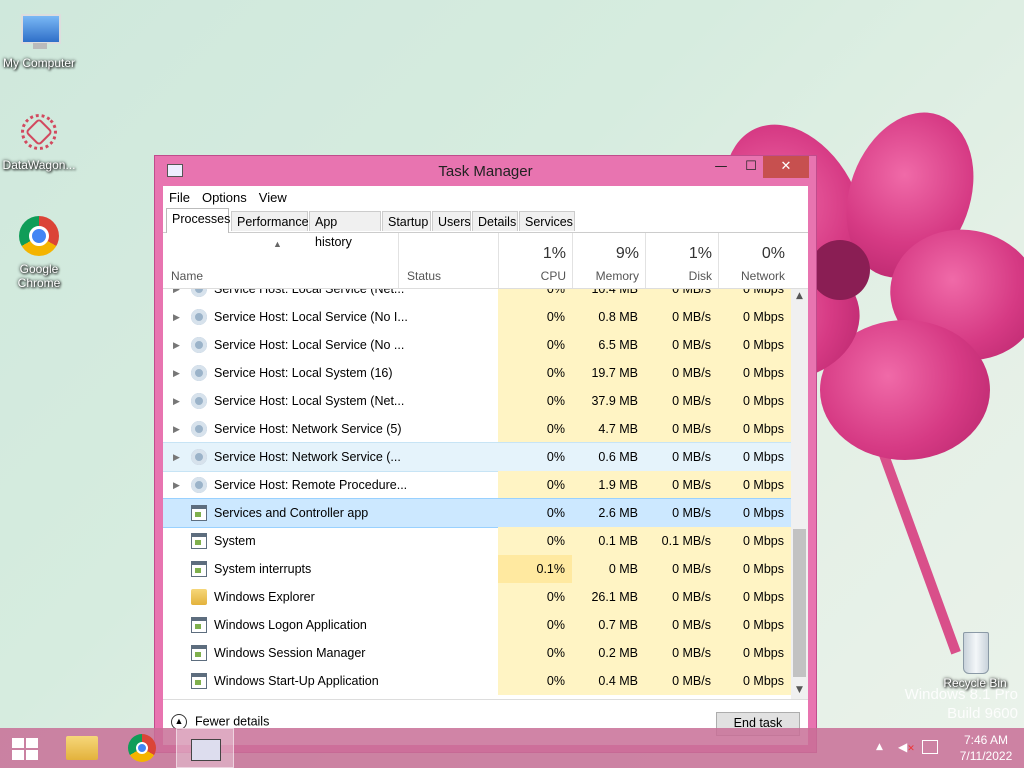 This screenshot has height=768, width=1024. Describe the element at coordinates (547, 221) in the screenshot. I see `tab-services: Services` at that location.